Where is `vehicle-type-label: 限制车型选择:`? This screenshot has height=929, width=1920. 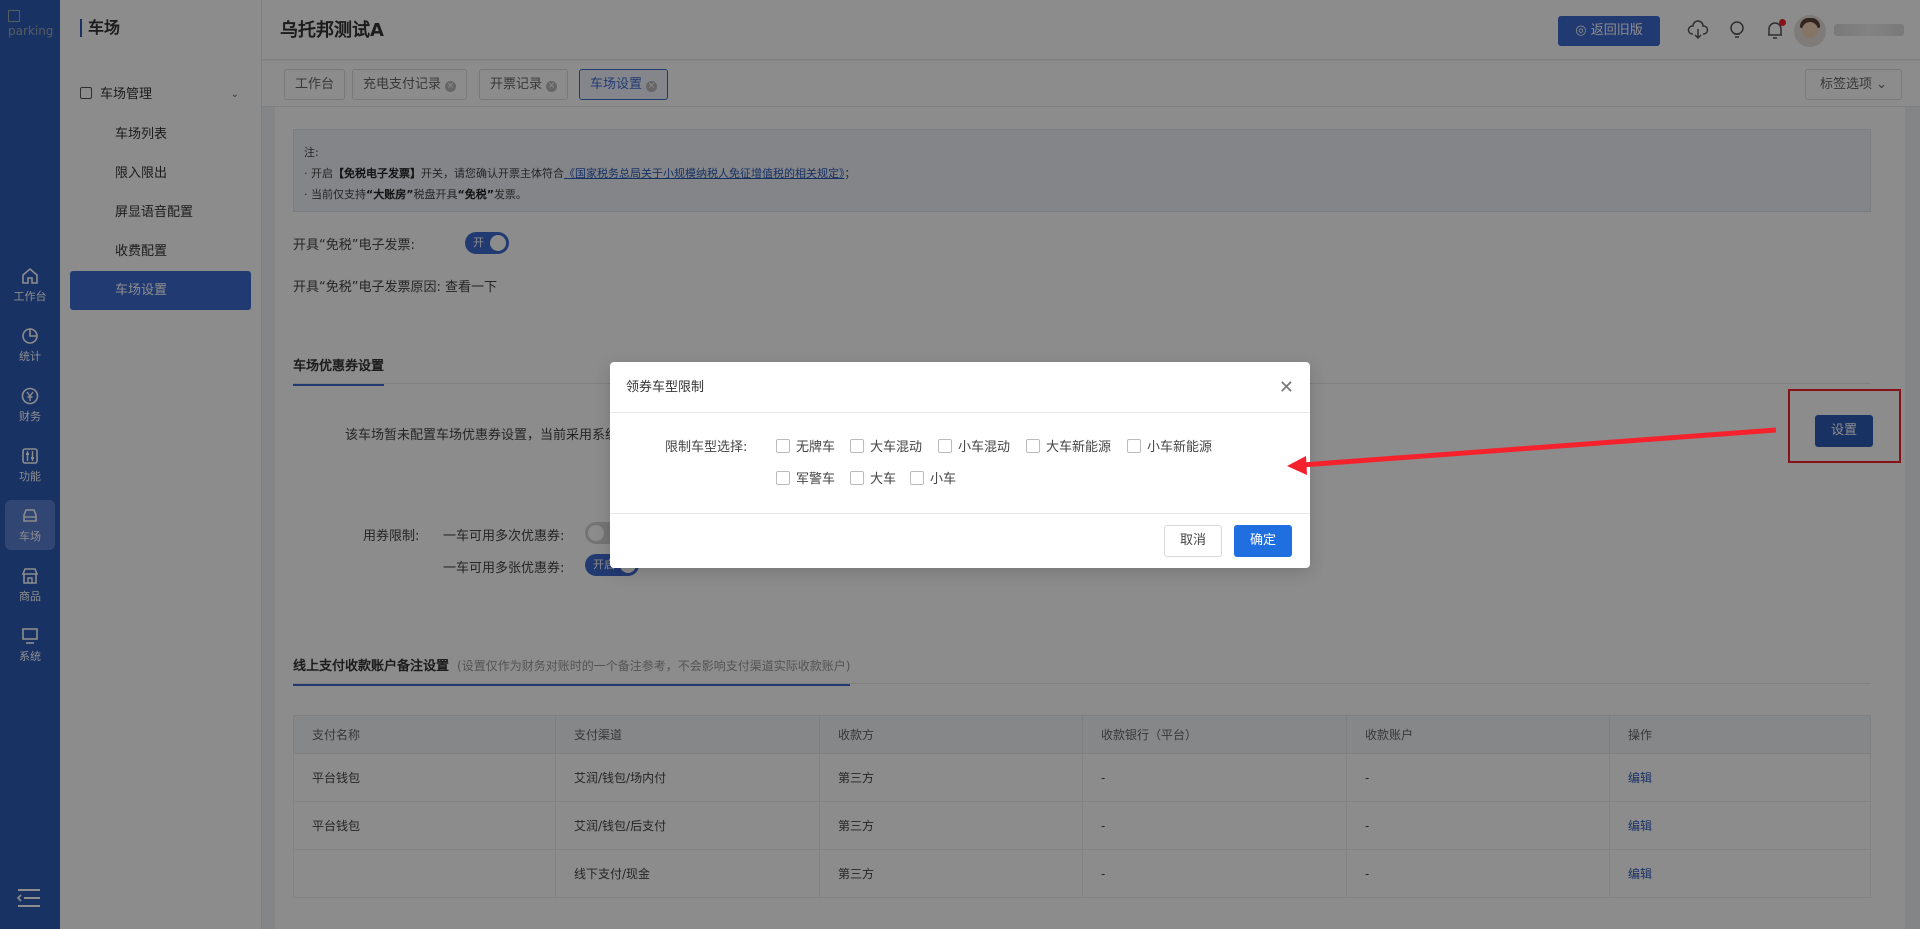
vehicle-type-label: 限制车型选择: is located at coordinates (706, 447).